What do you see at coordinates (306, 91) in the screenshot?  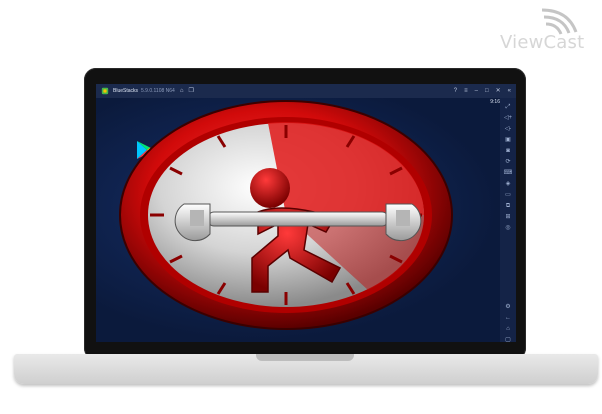 I see `emulator-titlebar: BlueStacks 5.9.0.1108 N64 ⌂ ❐ ? ≡ – □ ✕ «` at bounding box center [306, 91].